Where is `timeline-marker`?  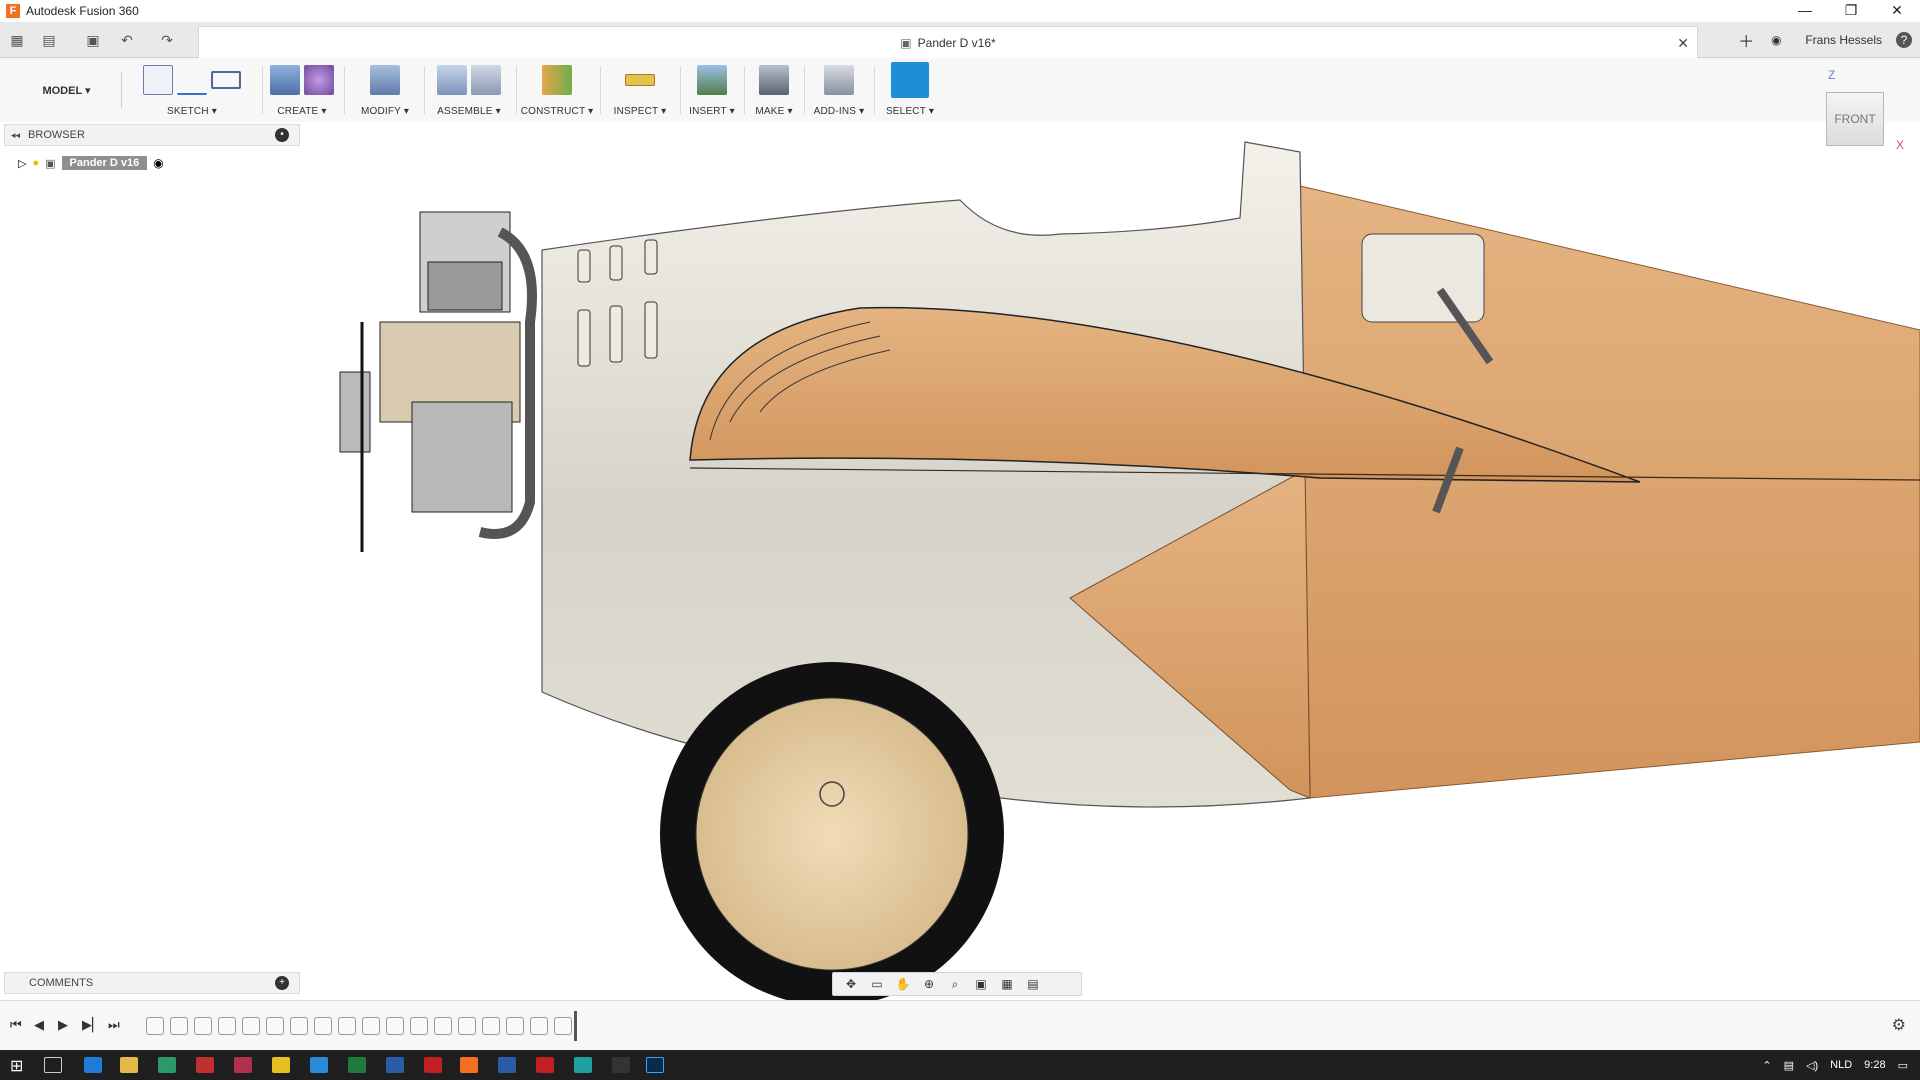 timeline-marker is located at coordinates (575, 1026).